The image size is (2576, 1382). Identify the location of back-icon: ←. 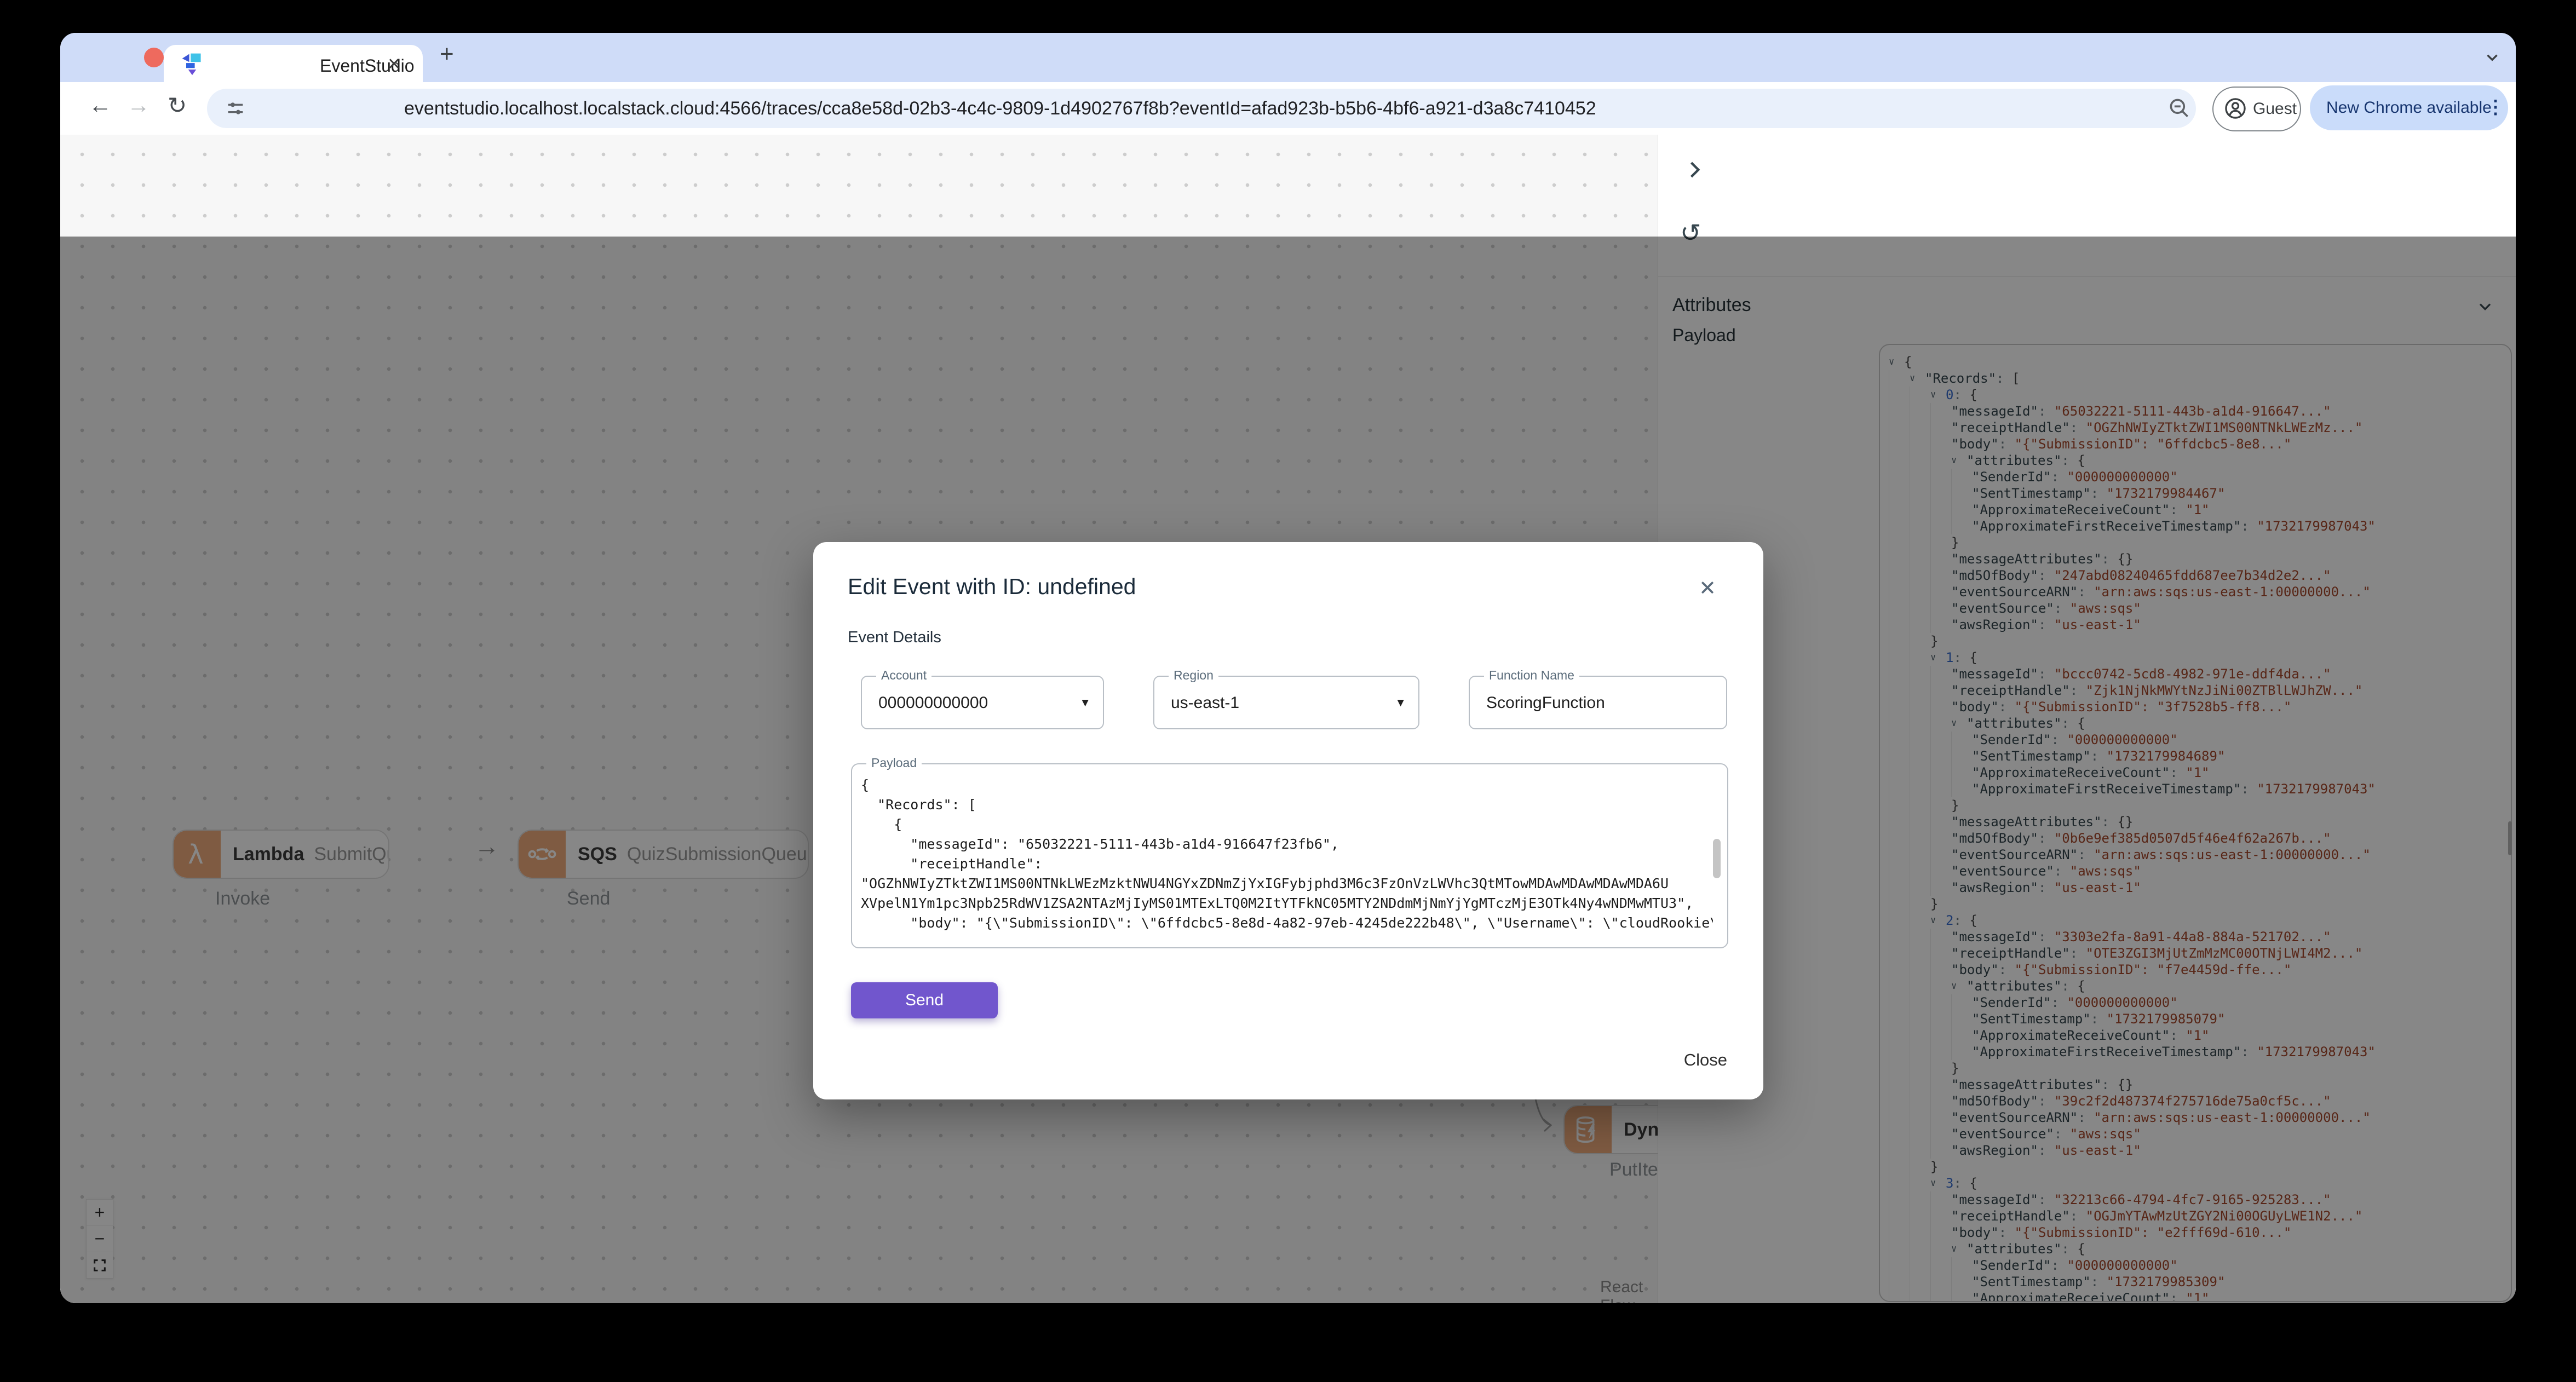
(101, 105).